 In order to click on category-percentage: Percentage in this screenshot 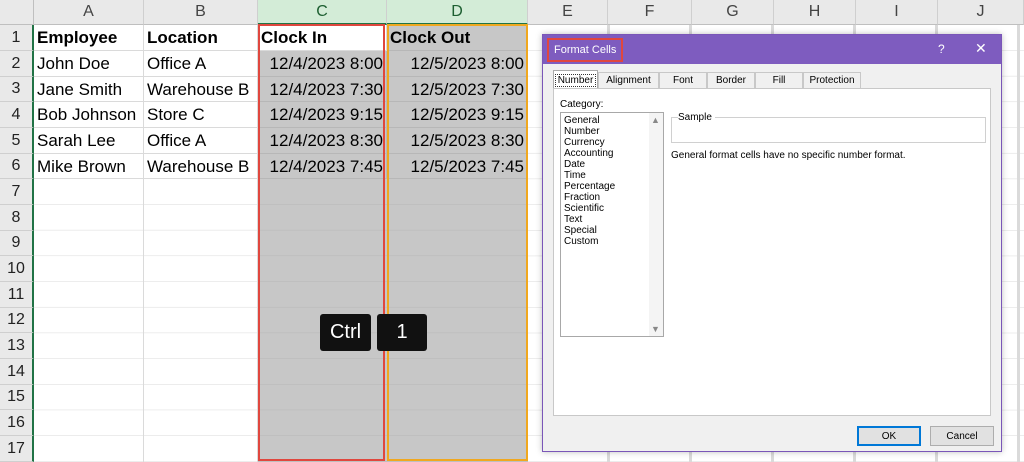, I will do `click(589, 186)`.